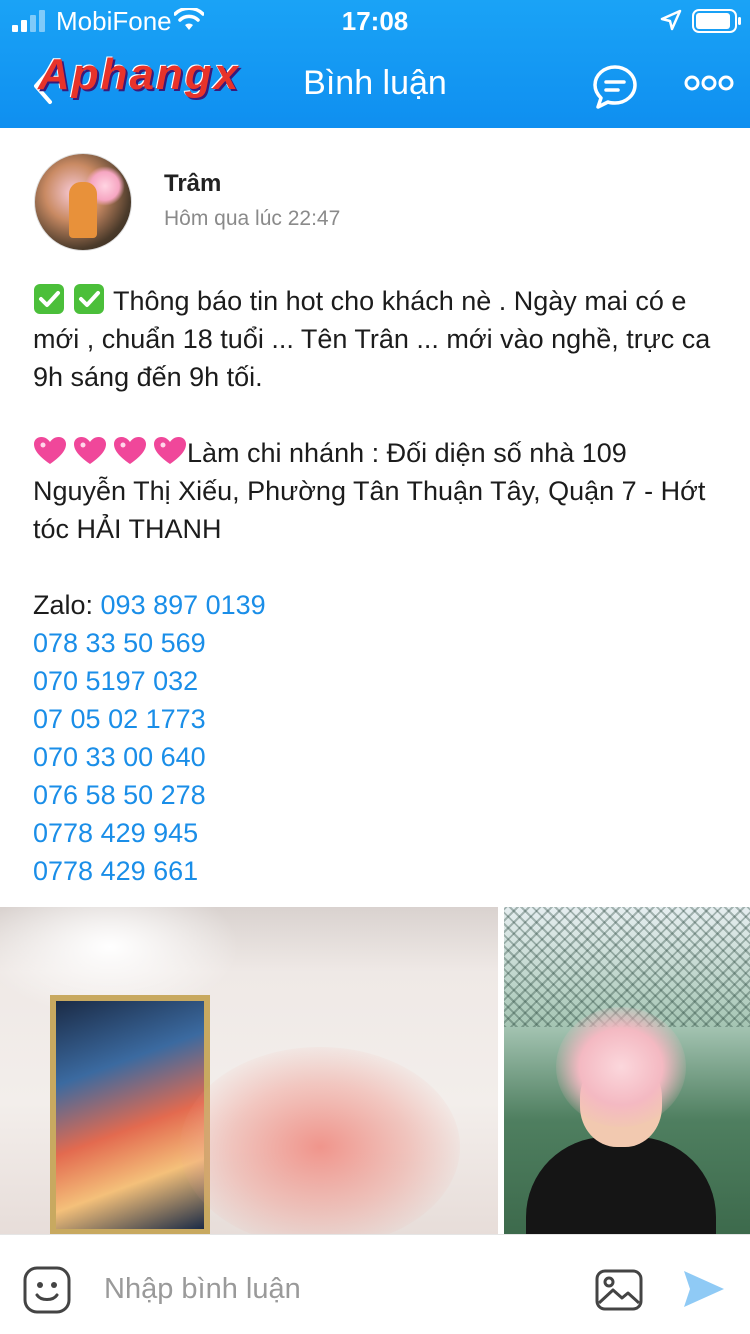 Image resolution: width=750 pixels, height=1334 pixels. Describe the element at coordinates (115, 871) in the screenshot. I see `phone-link: 0778 429 661` at that location.